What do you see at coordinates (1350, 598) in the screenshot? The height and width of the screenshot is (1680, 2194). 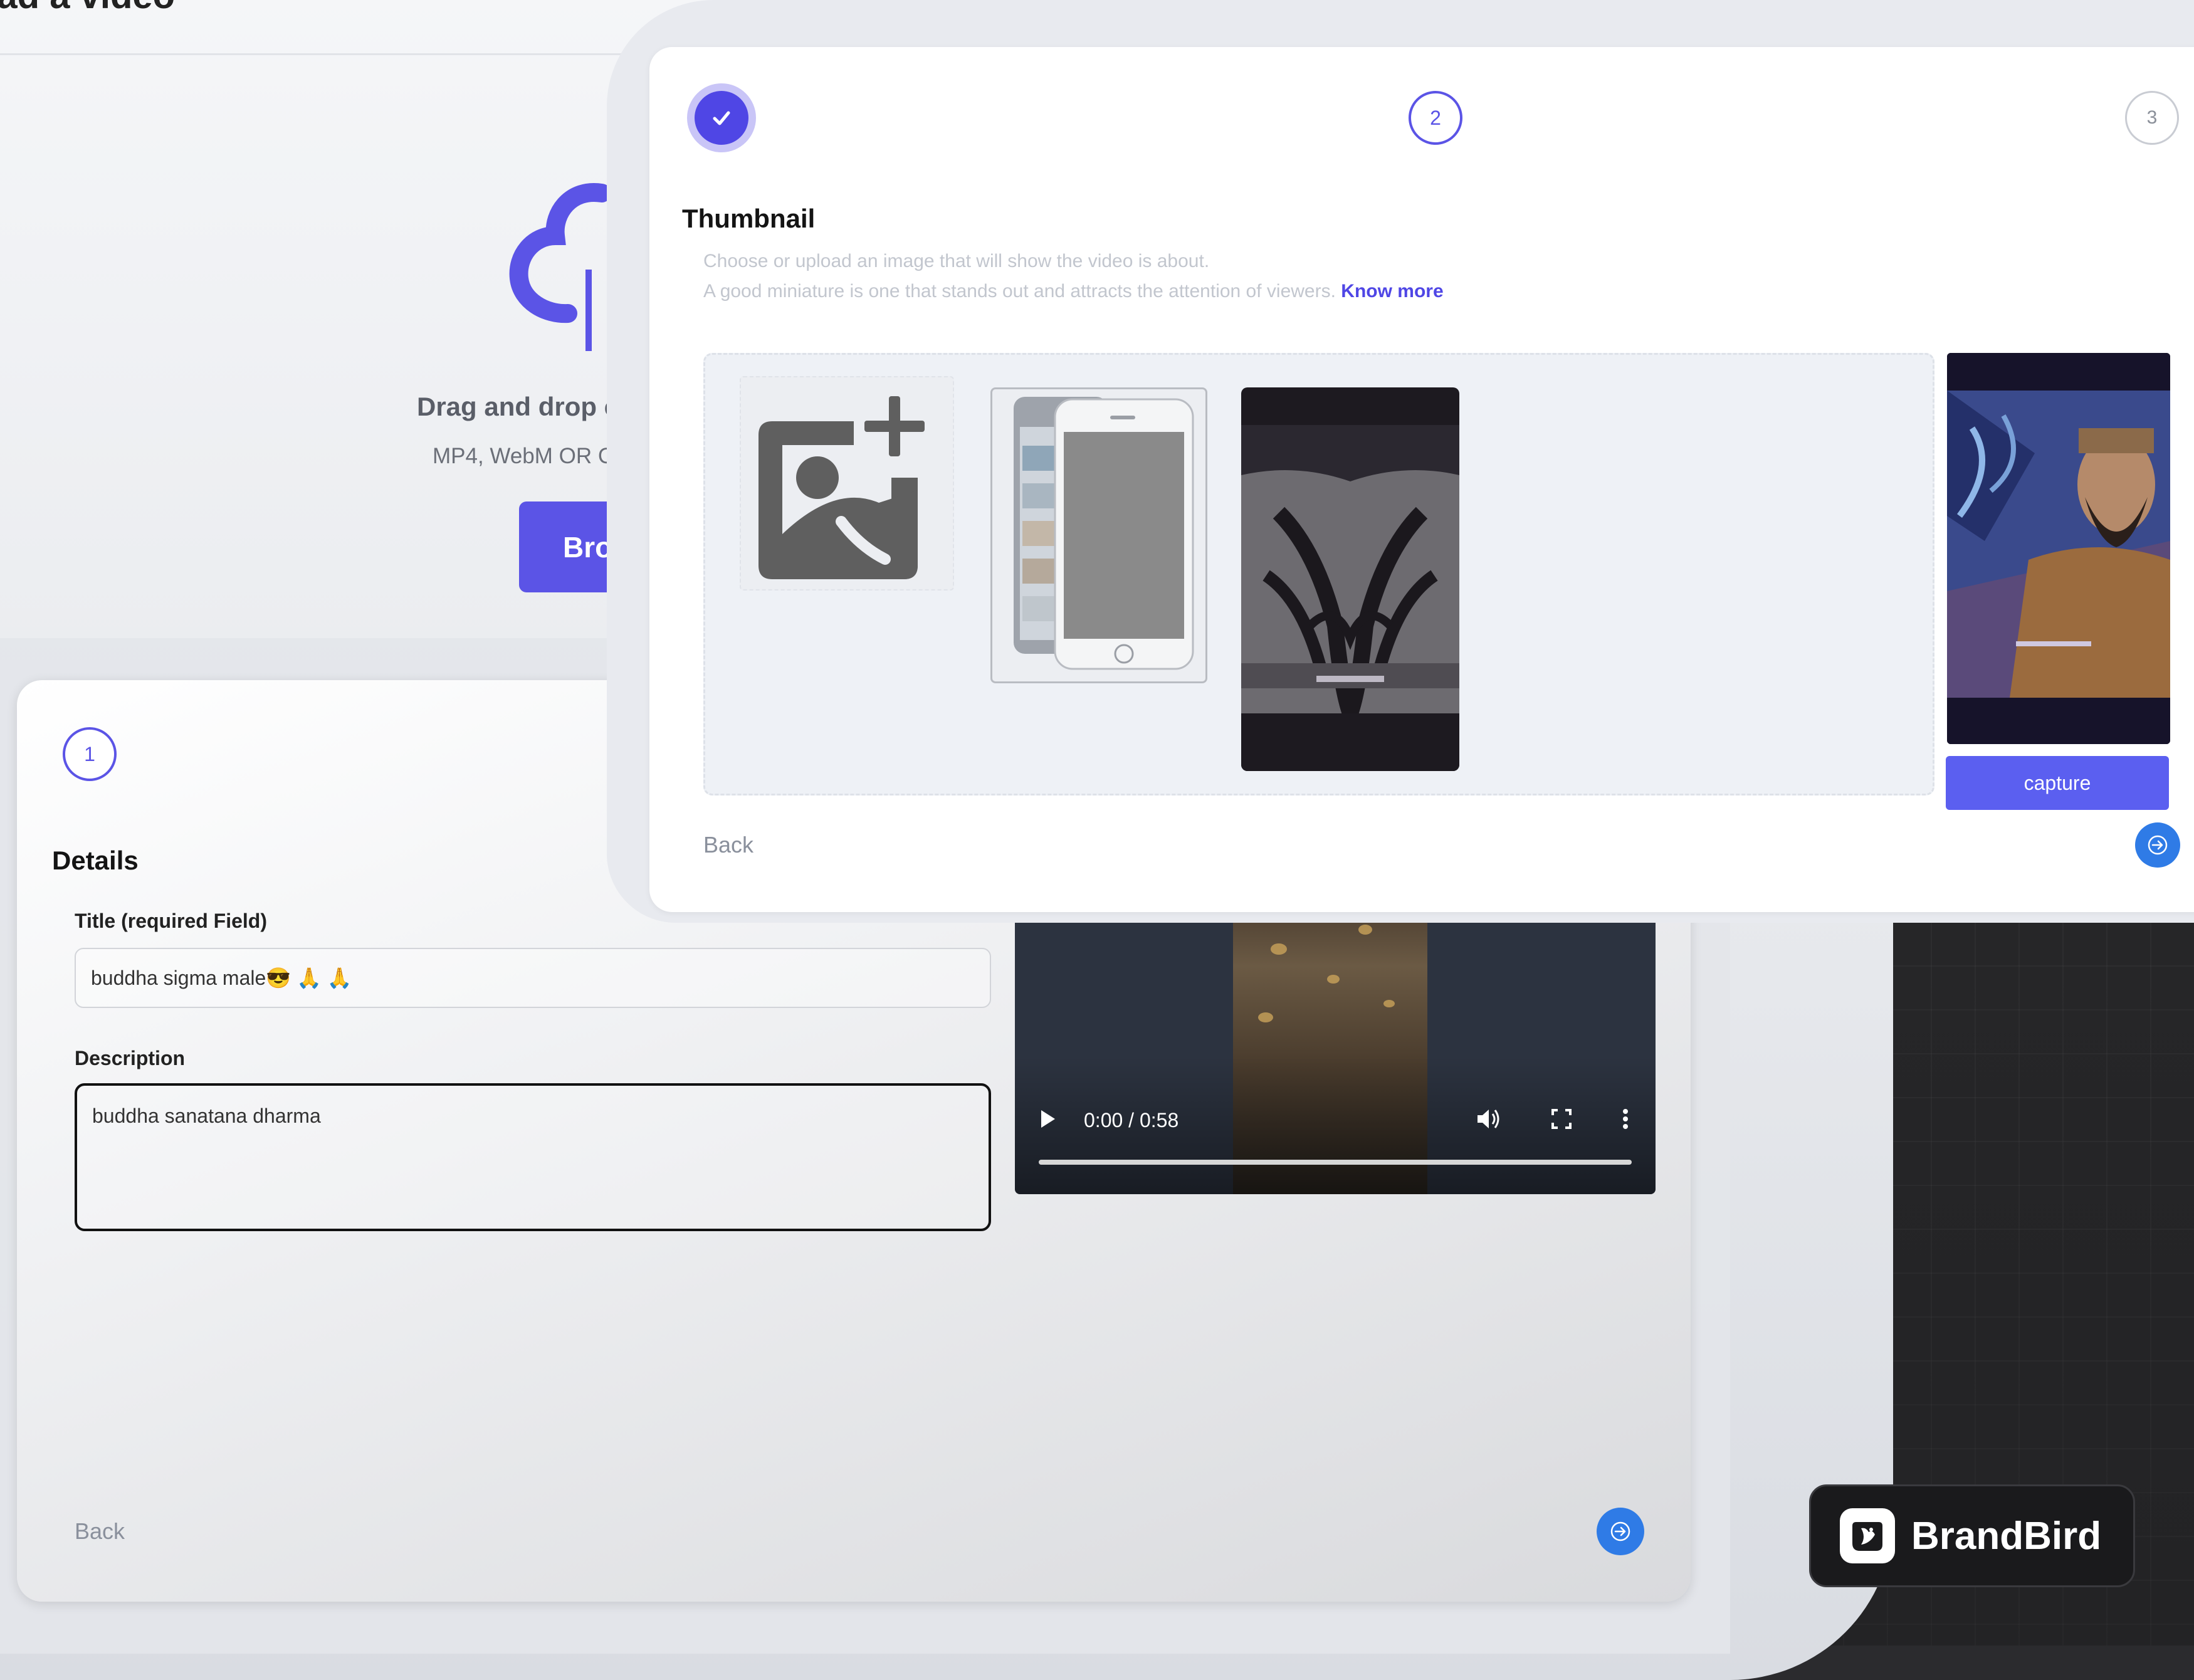 I see `frame-thumbnail-image` at bounding box center [1350, 598].